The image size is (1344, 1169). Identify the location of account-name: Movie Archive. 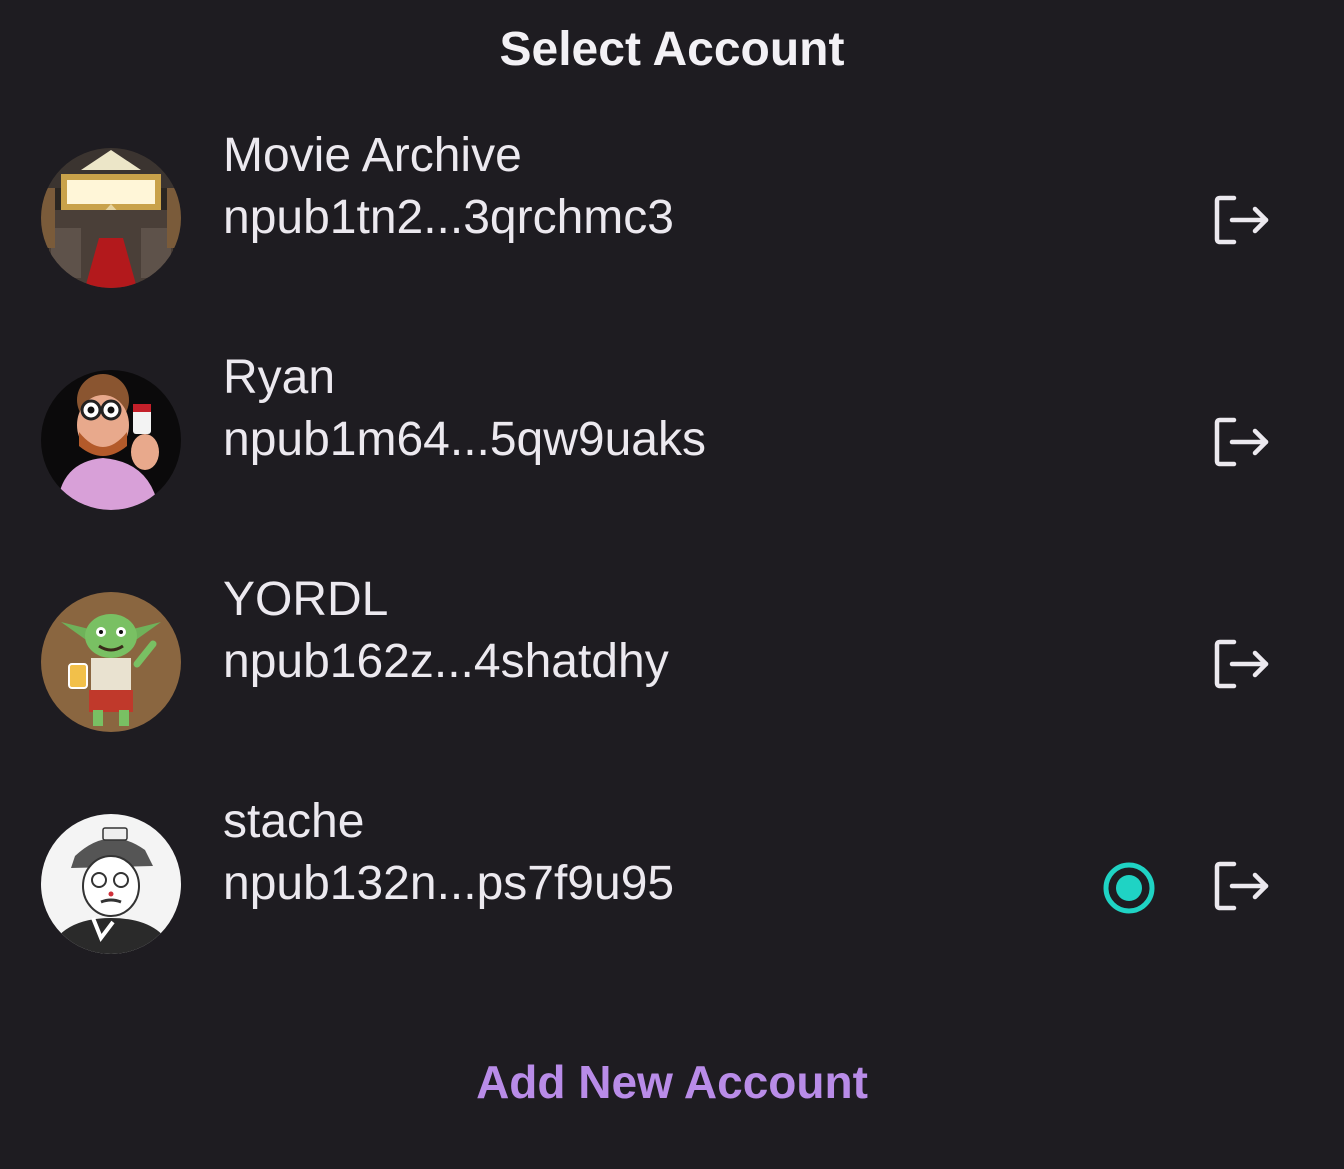
(372, 155).